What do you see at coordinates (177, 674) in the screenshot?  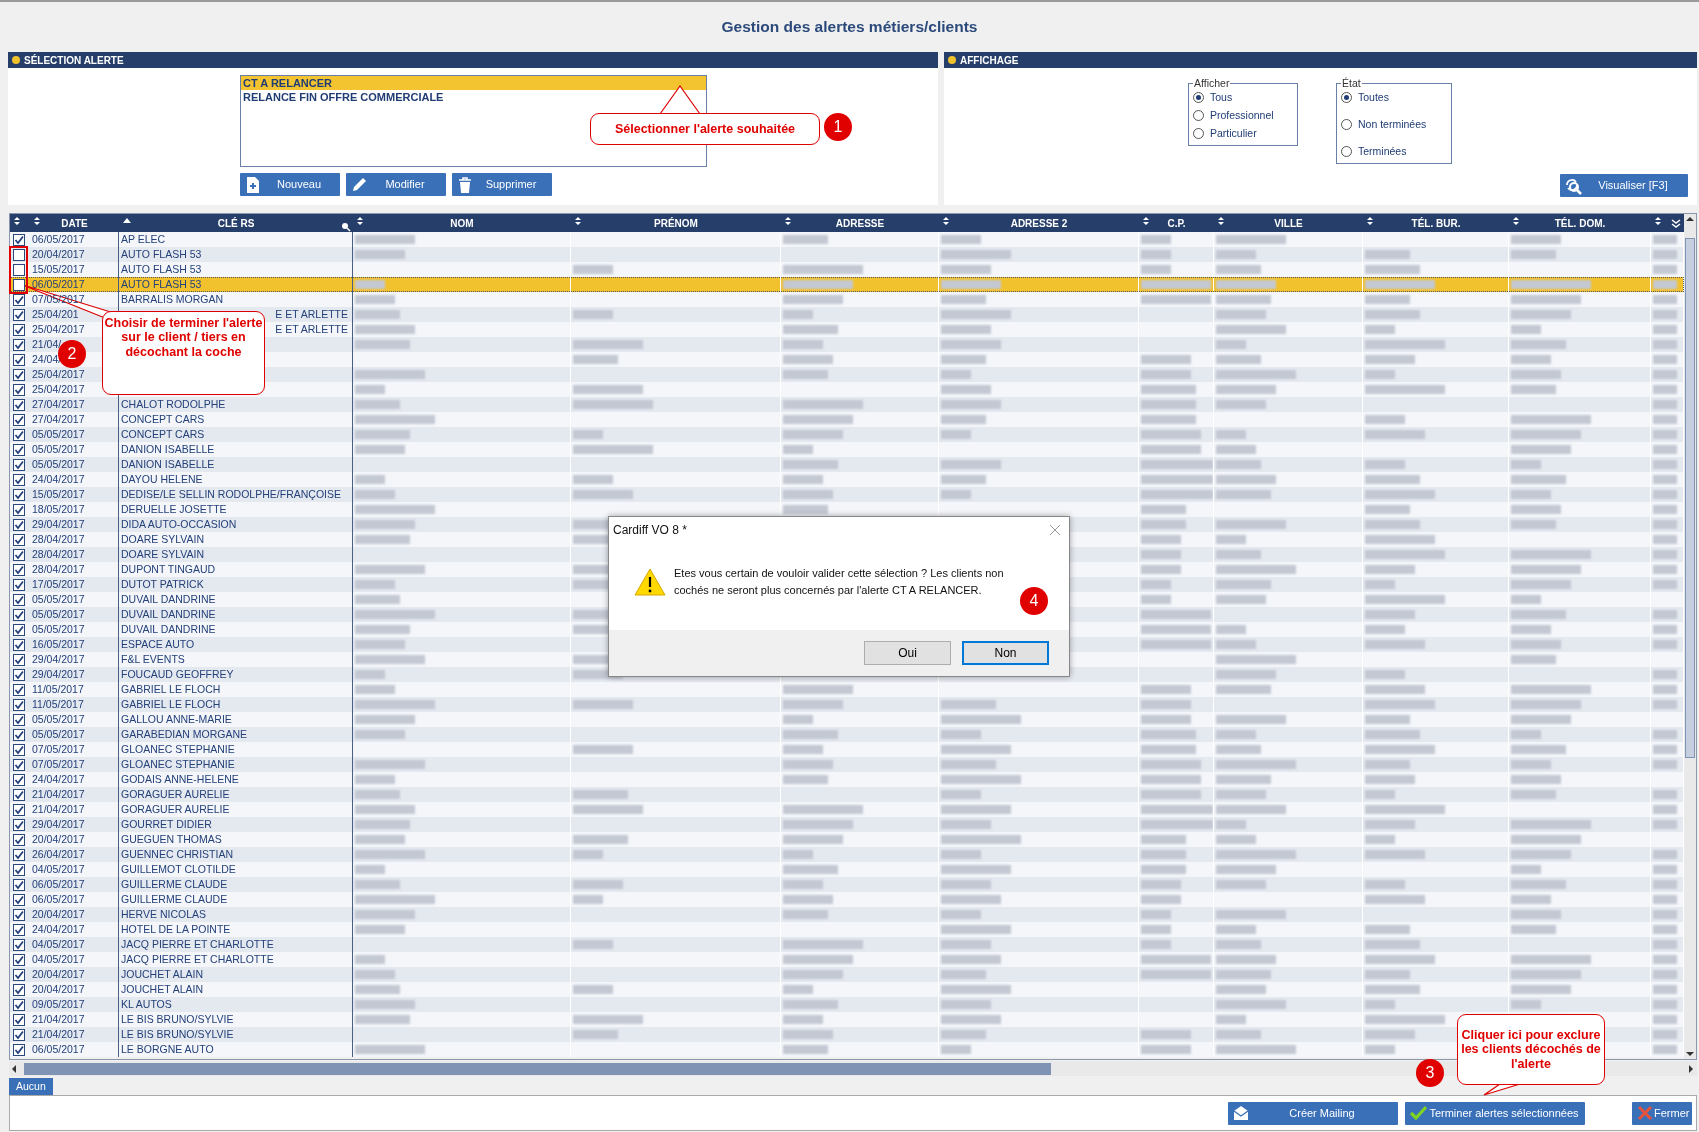 I see `table-cell: FOUCAUD GEOFFREY` at bounding box center [177, 674].